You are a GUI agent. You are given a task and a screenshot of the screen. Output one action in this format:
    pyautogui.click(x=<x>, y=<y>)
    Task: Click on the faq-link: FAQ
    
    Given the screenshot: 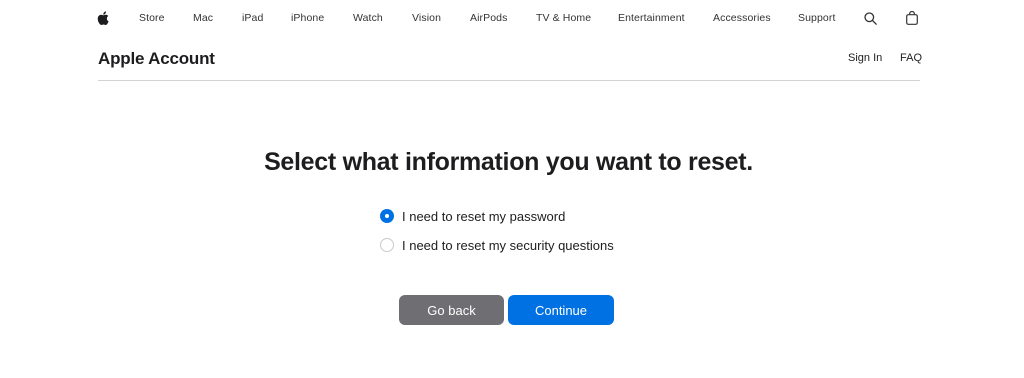 What is the action you would take?
    pyautogui.click(x=911, y=58)
    